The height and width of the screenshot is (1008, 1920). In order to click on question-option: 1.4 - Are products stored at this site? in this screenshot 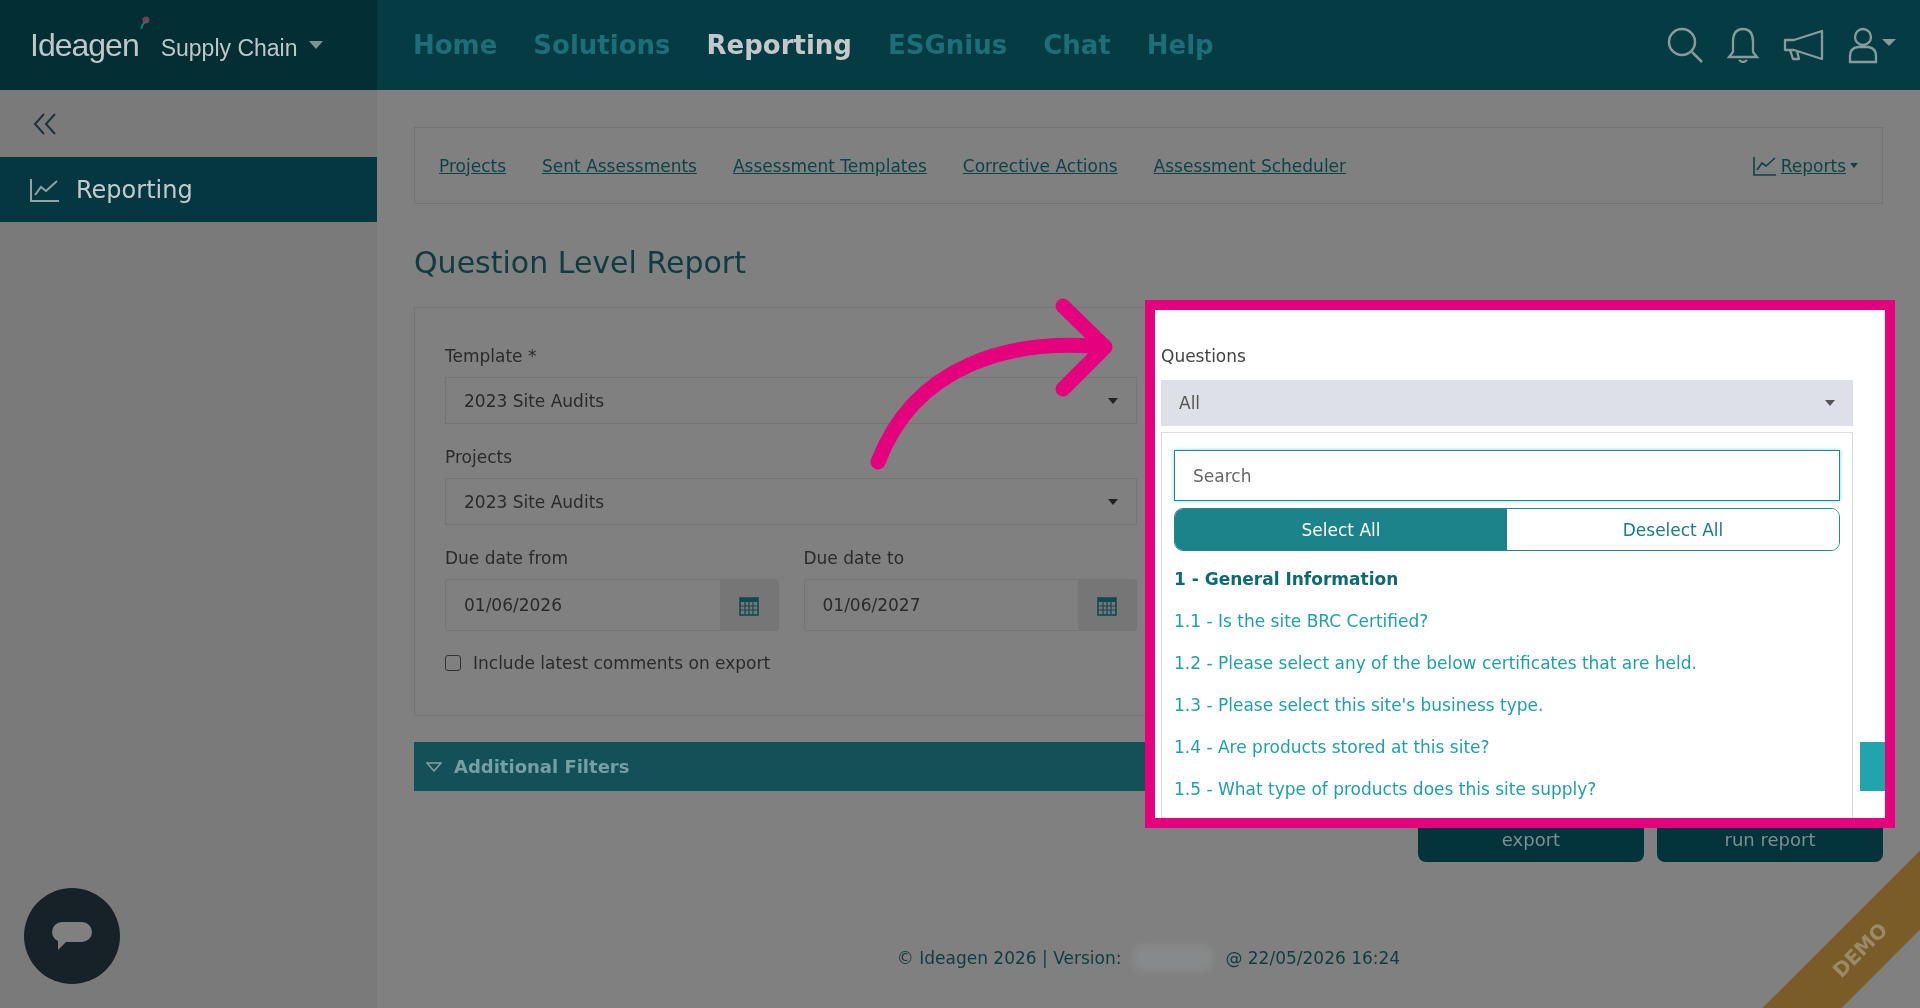, I will do `click(1507, 747)`.